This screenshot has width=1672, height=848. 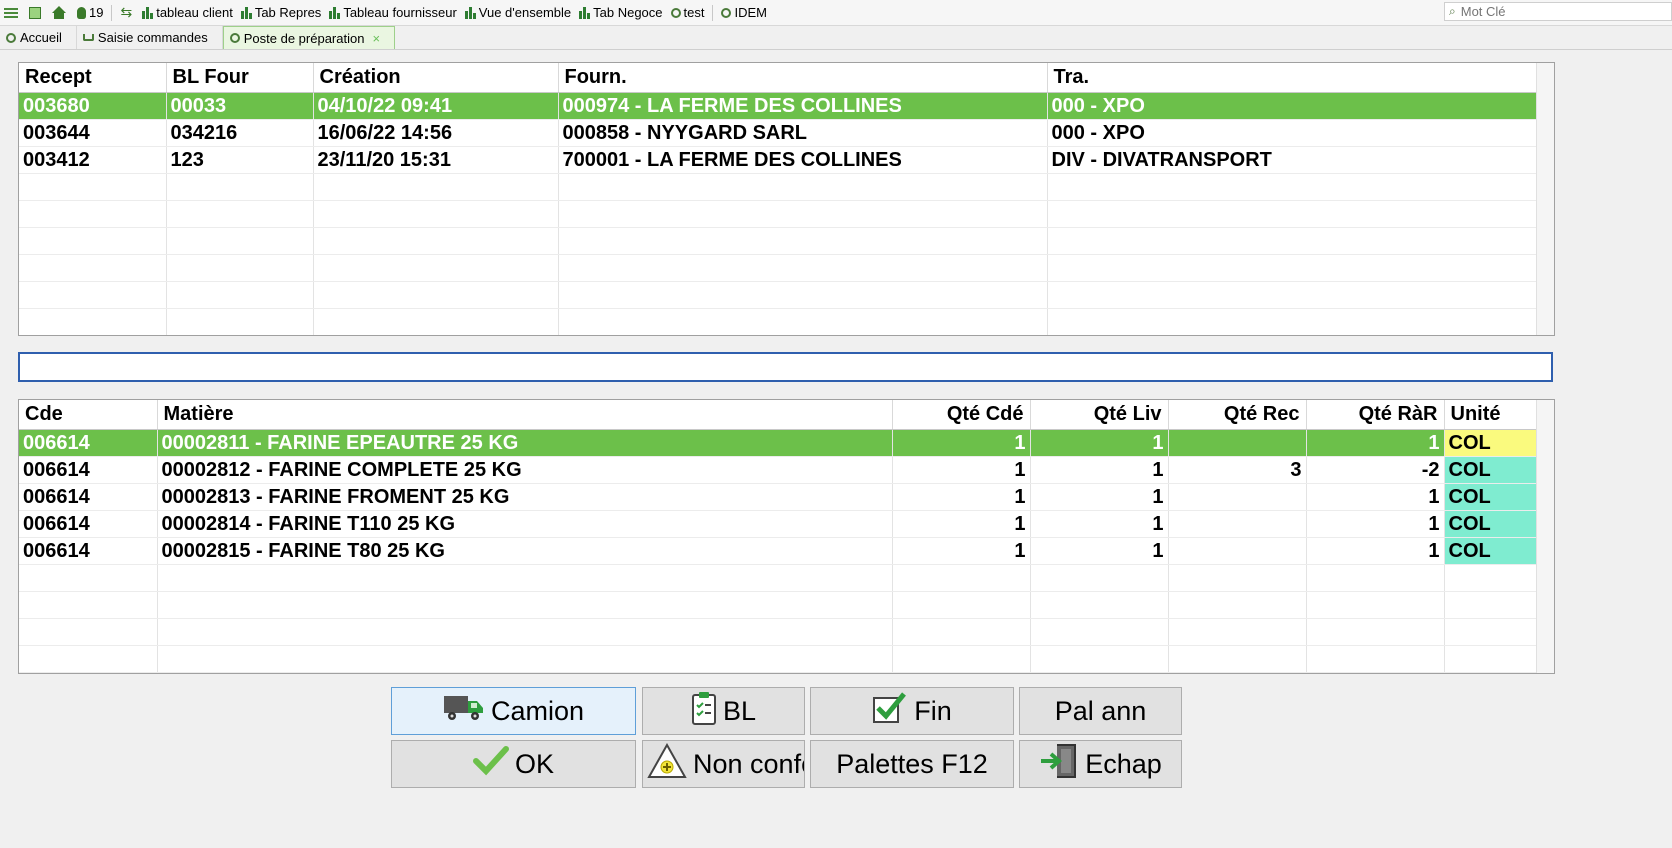 I want to click on scan-input, so click(x=785, y=367).